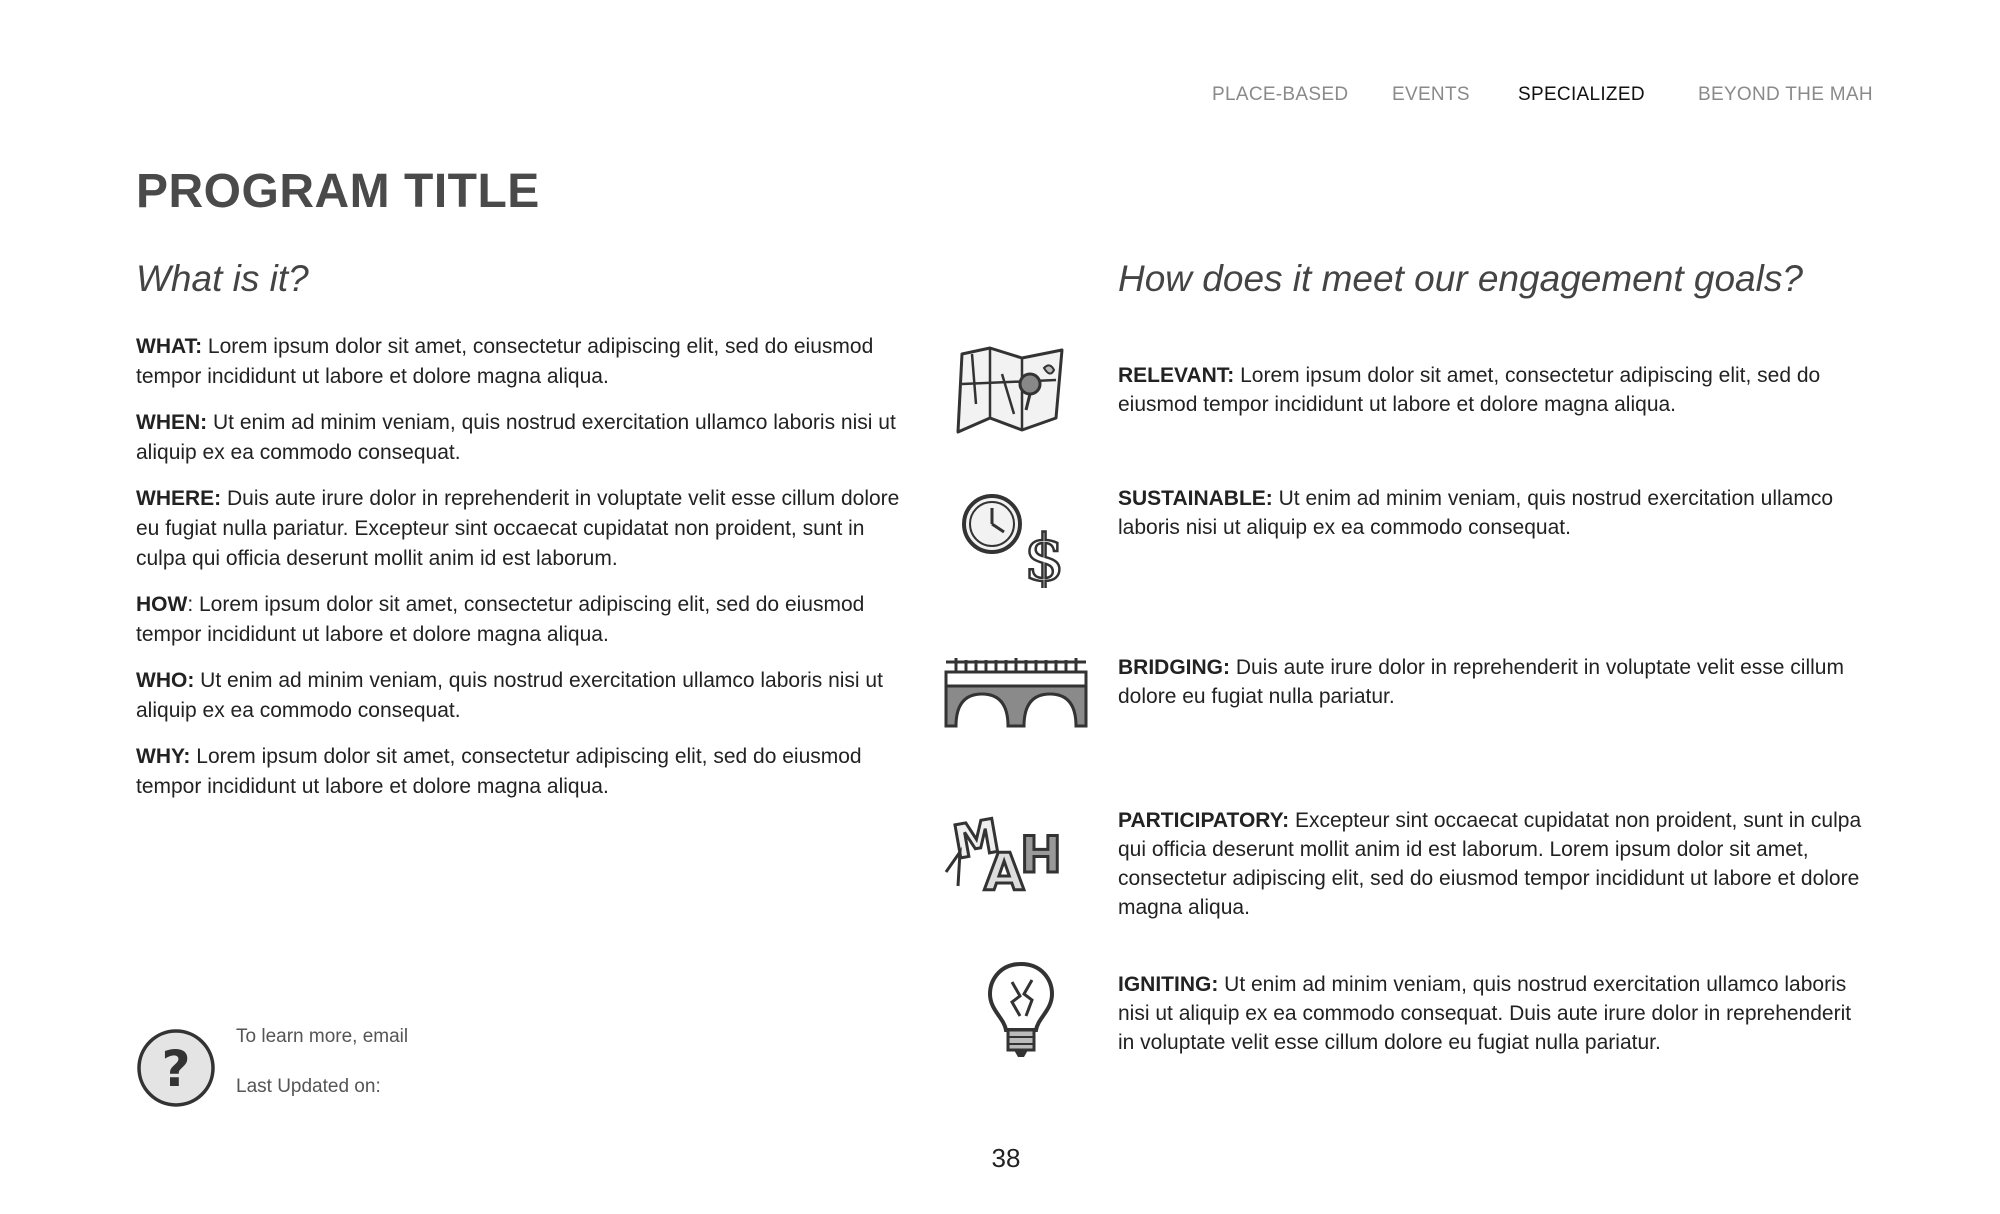 Image resolution: width=2000 pixels, height=1214 pixels. I want to click on detail-label: WHAT:, so click(169, 346).